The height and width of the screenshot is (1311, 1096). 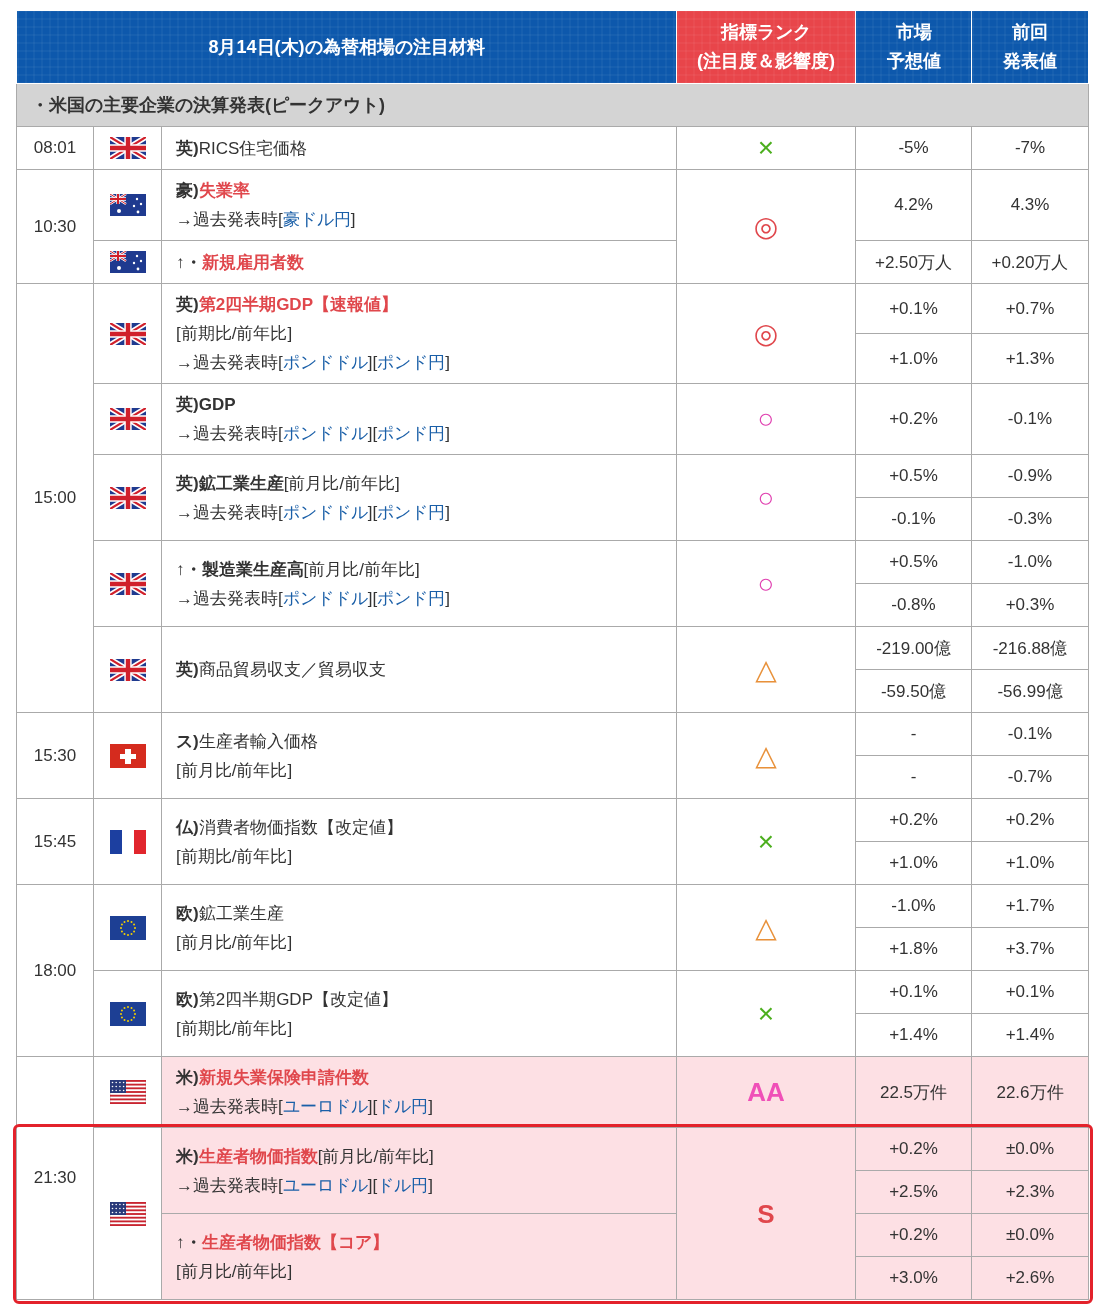 I want to click on indicator-name: ↑・生産者物価指数【コア】, so click(x=282, y=1242).